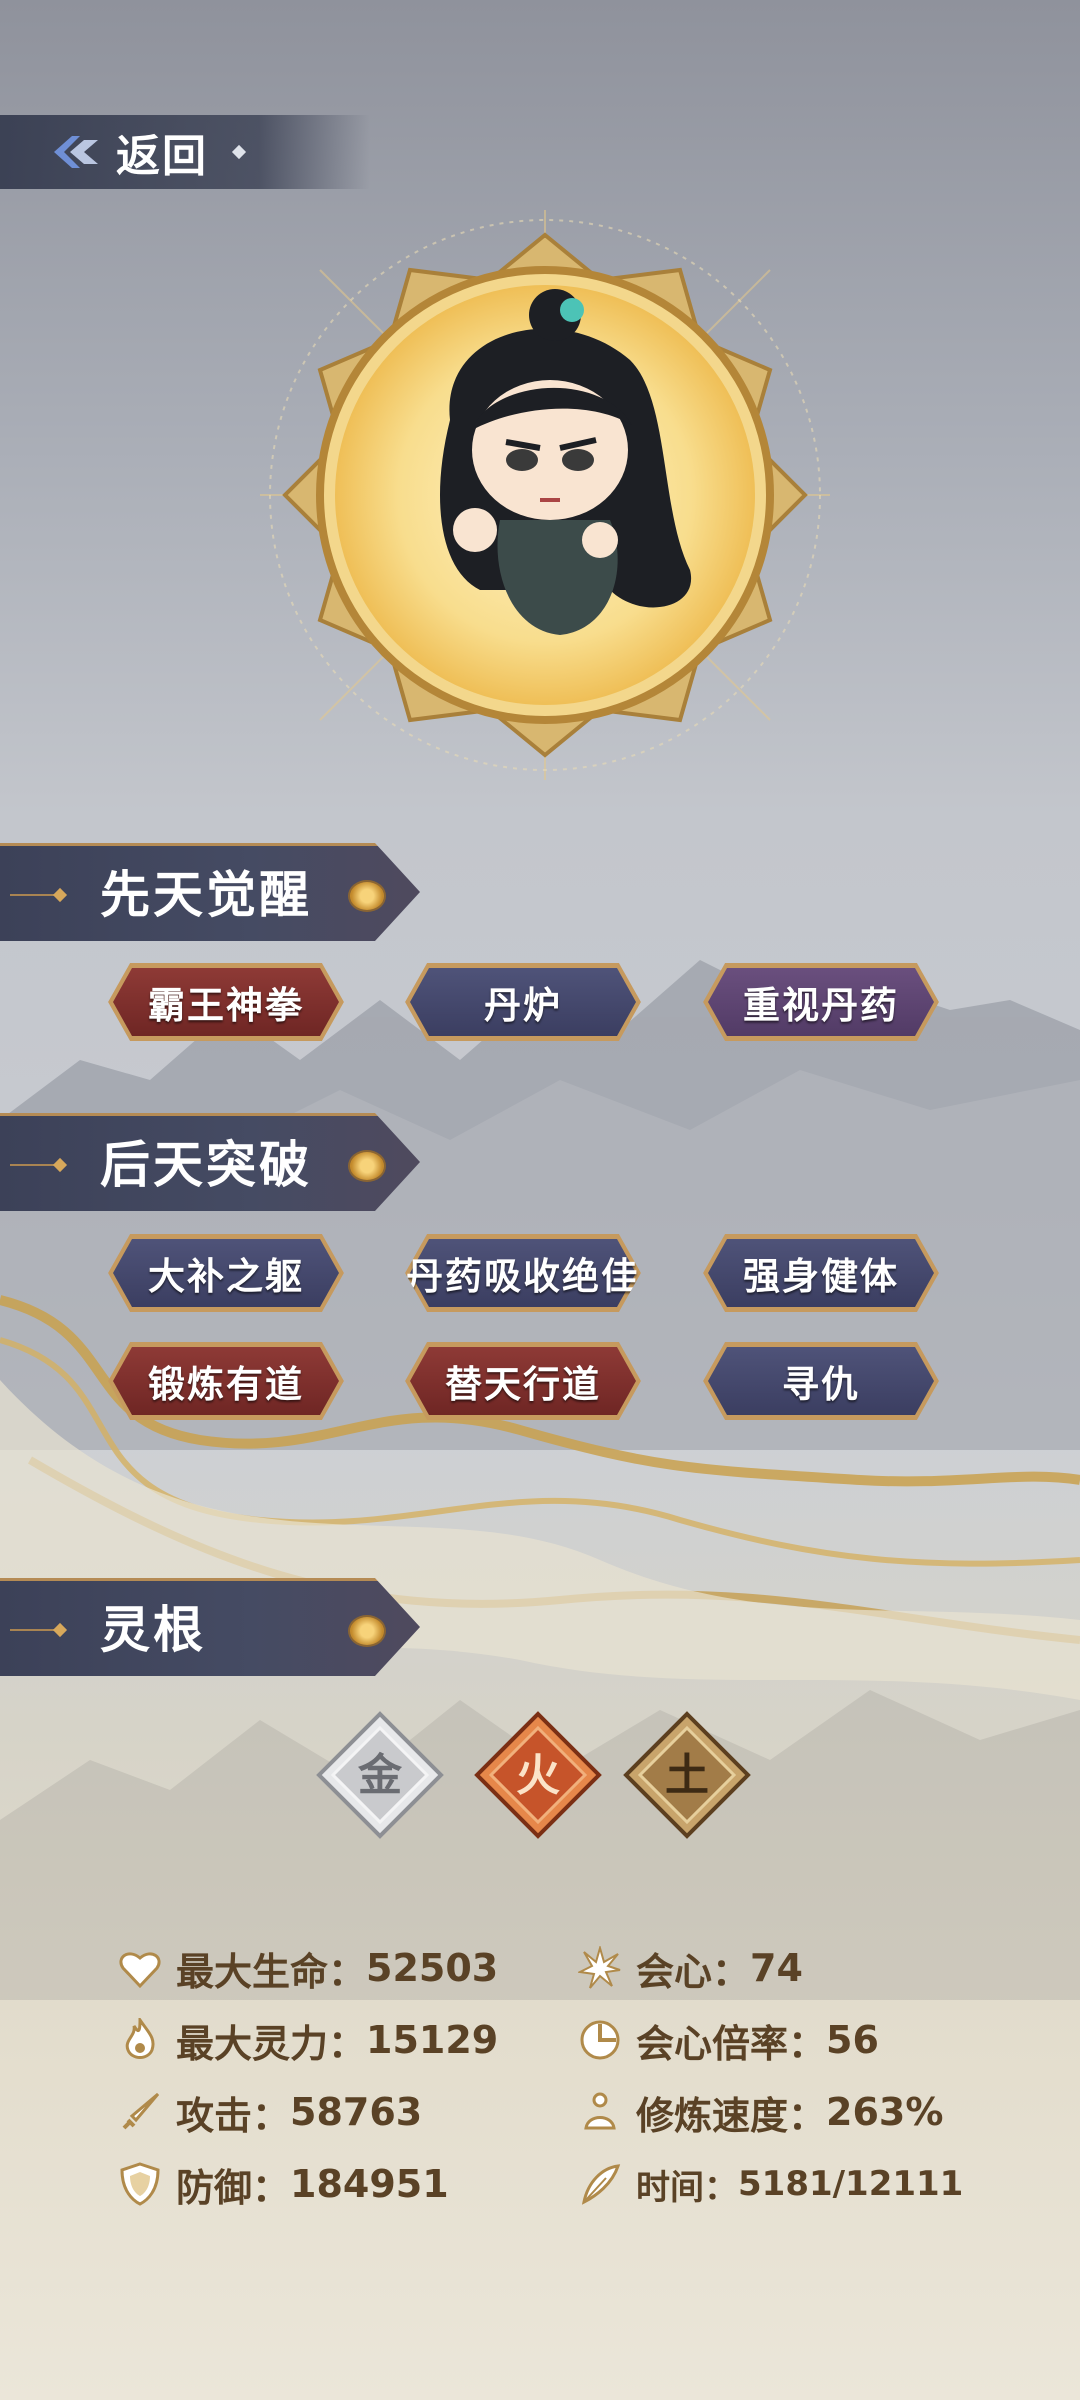 The height and width of the screenshot is (2400, 1080). Describe the element at coordinates (141, 2111) in the screenshot. I see `sword-icon` at that location.